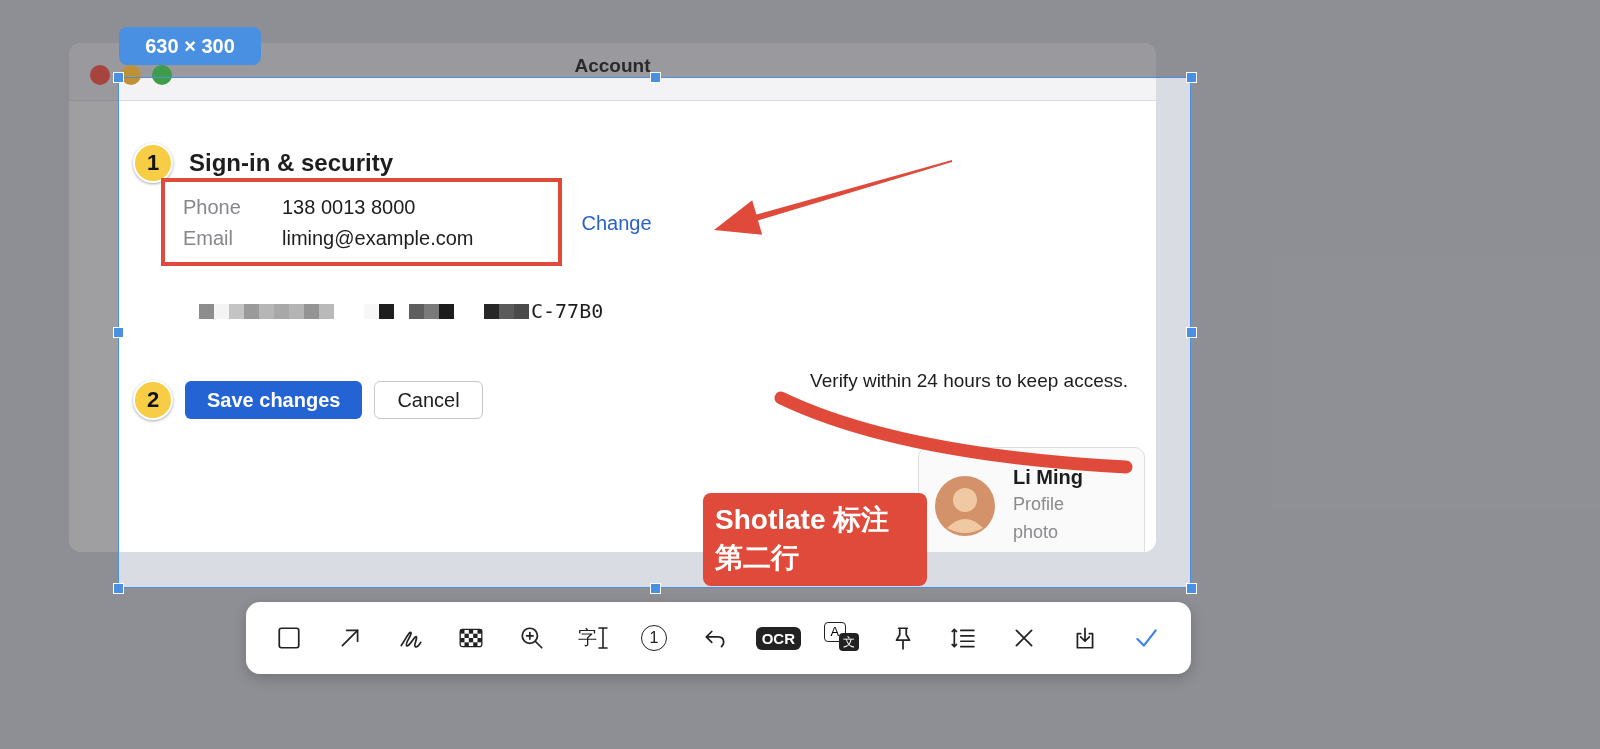 Image resolution: width=1600 pixels, height=749 pixels. Describe the element at coordinates (532, 638) in the screenshot. I see `zoom-in-icon` at that location.